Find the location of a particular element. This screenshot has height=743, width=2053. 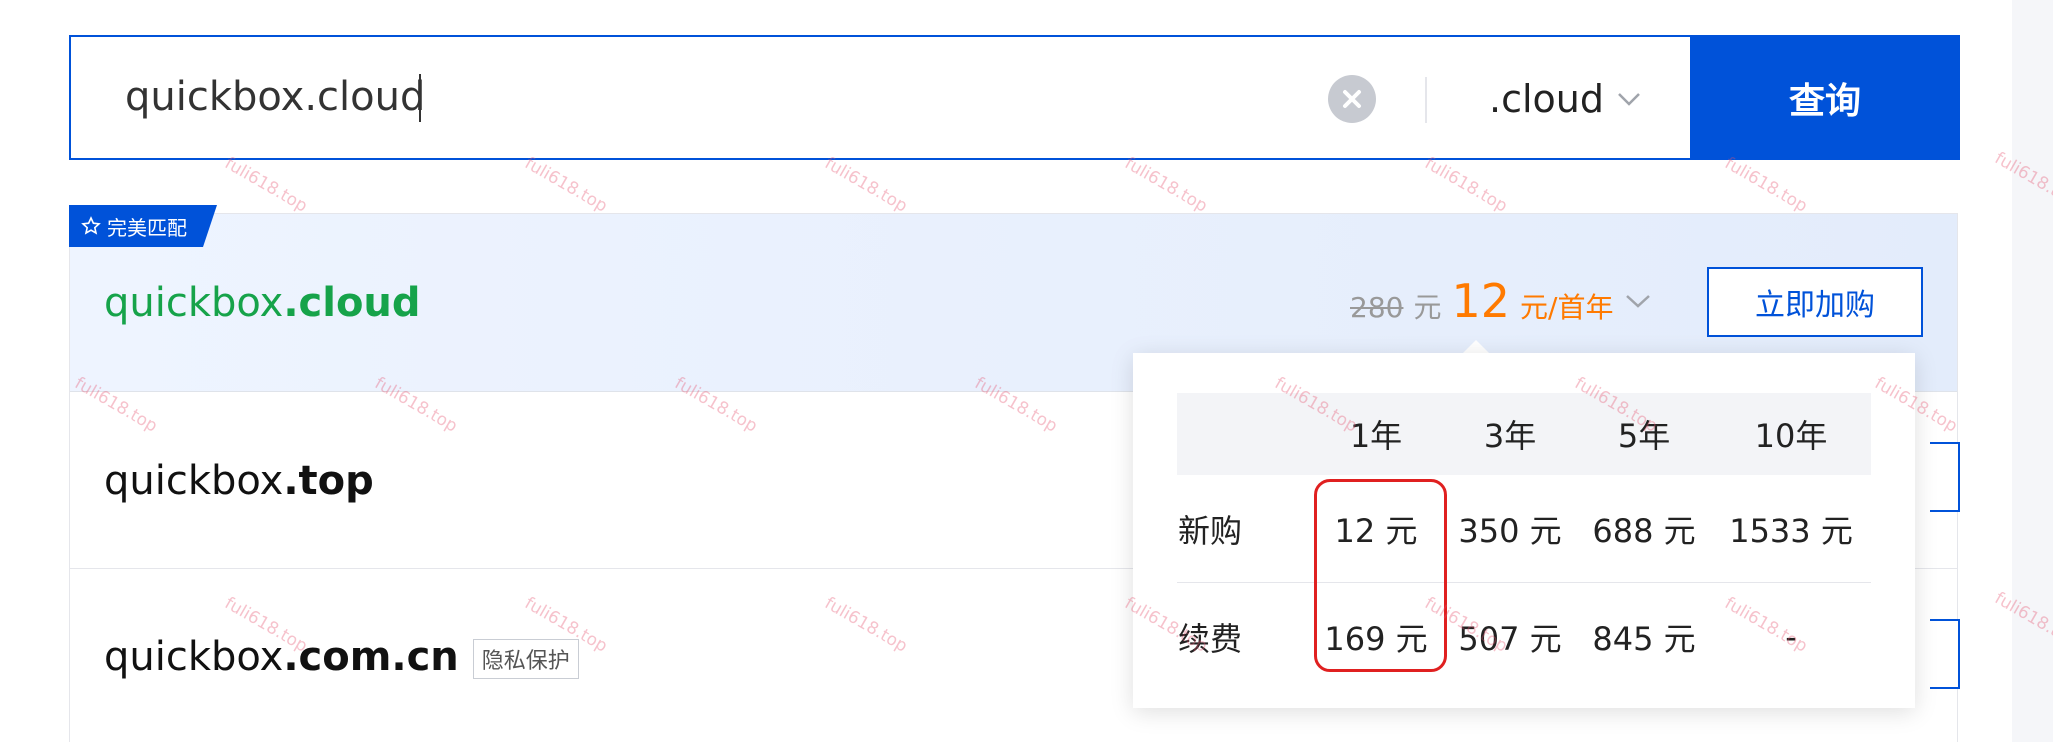

row-renewal: 续费 169 元 507 元 845 元 - is located at coordinates (1524, 637).